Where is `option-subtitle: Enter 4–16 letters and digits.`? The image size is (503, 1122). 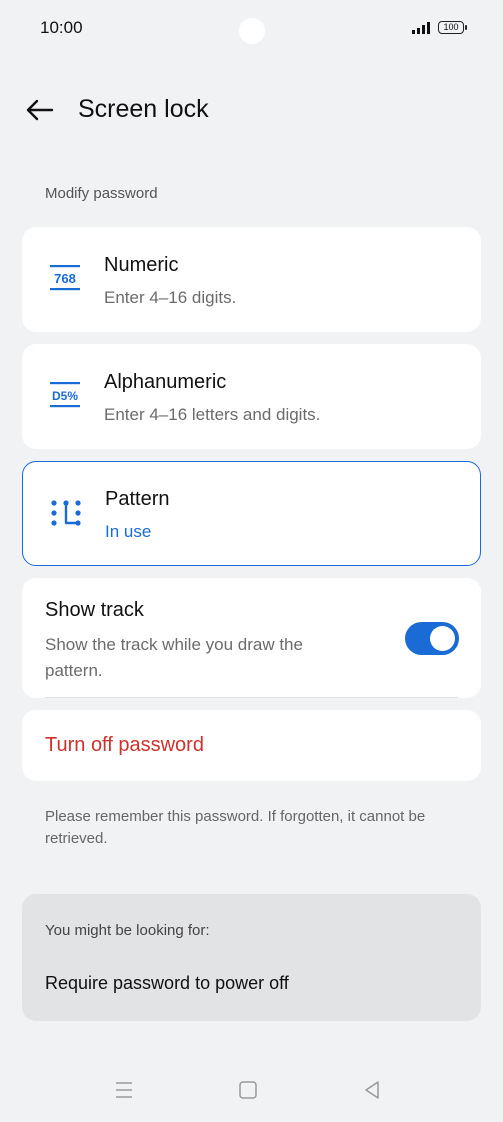 option-subtitle: Enter 4–16 letters and digits. is located at coordinates (212, 414).